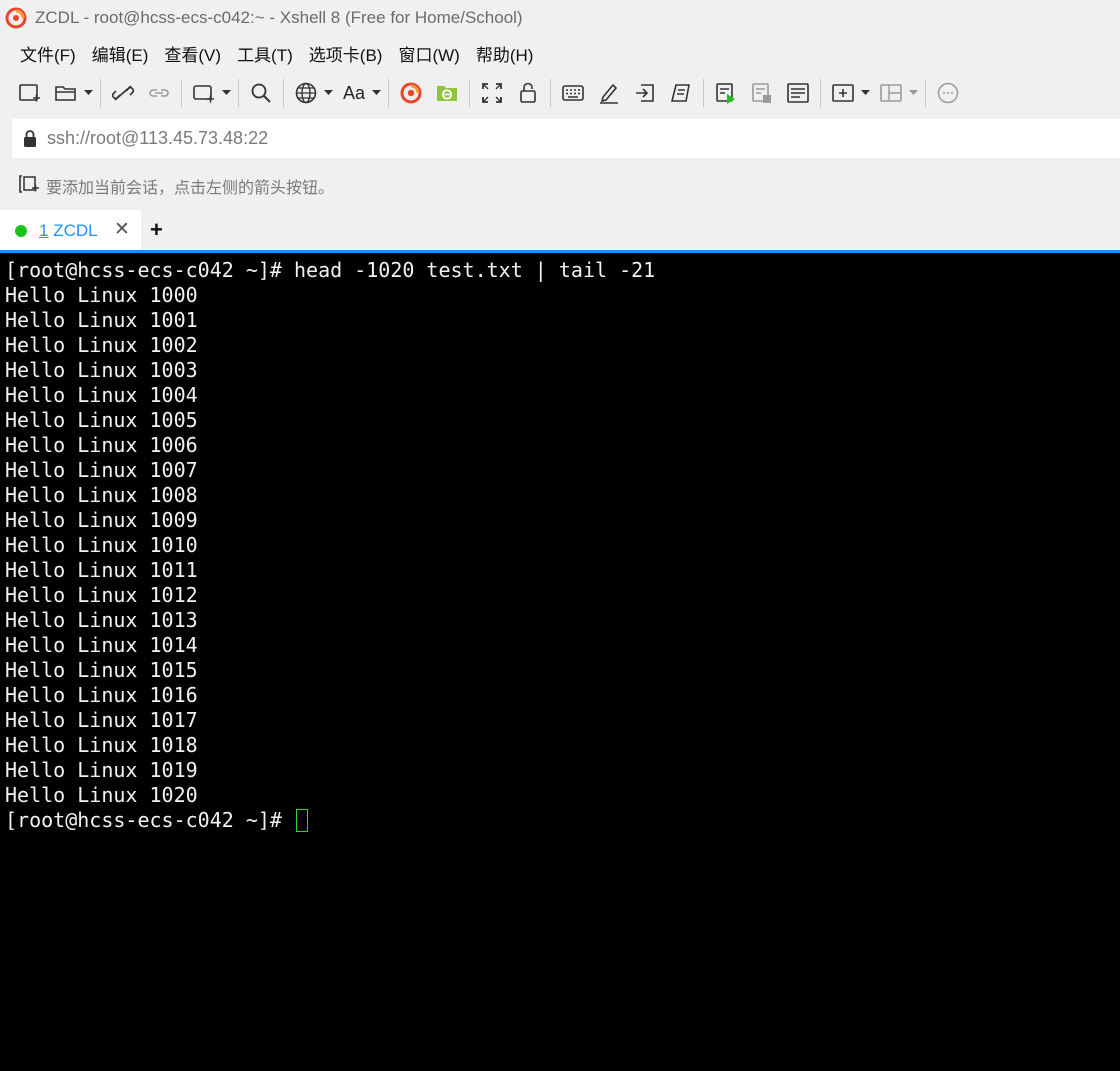 This screenshot has height=1071, width=1120. What do you see at coordinates (645, 93) in the screenshot?
I see `send-icon` at bounding box center [645, 93].